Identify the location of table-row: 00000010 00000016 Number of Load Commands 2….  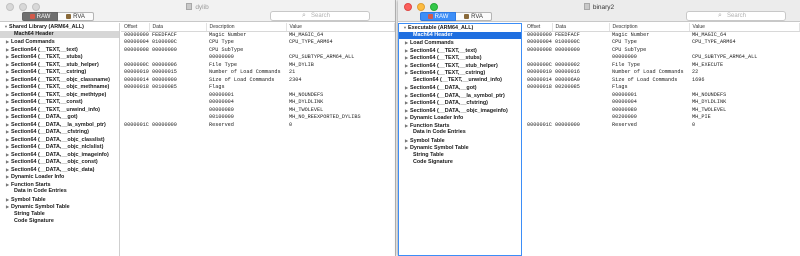
(662, 73).